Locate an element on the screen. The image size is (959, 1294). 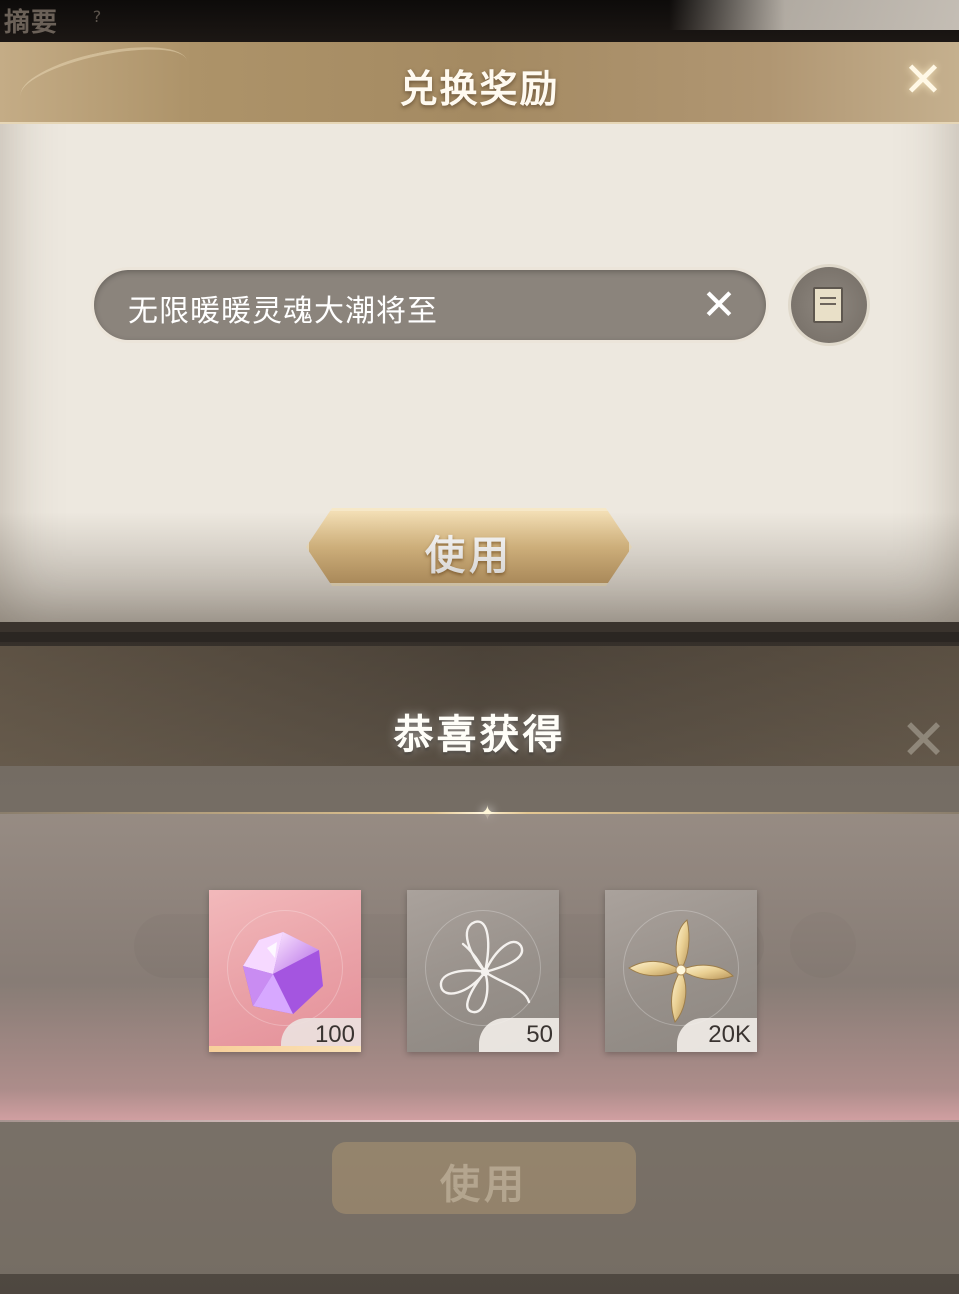
header-fade is located at coordinates (814, 15).